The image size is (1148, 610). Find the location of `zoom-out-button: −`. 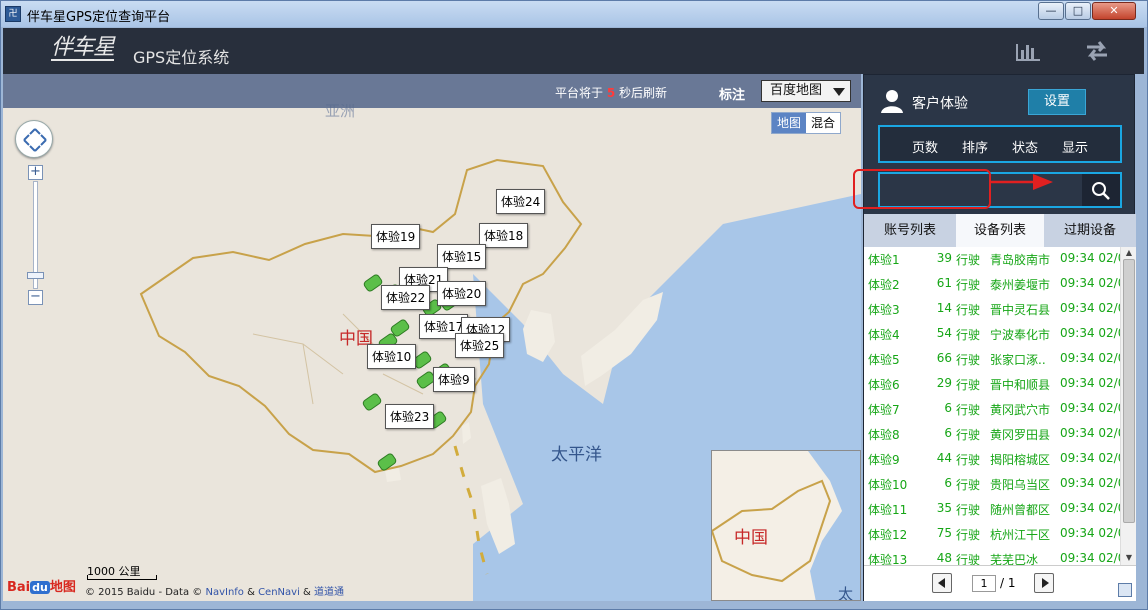

zoom-out-button: − is located at coordinates (35, 297).